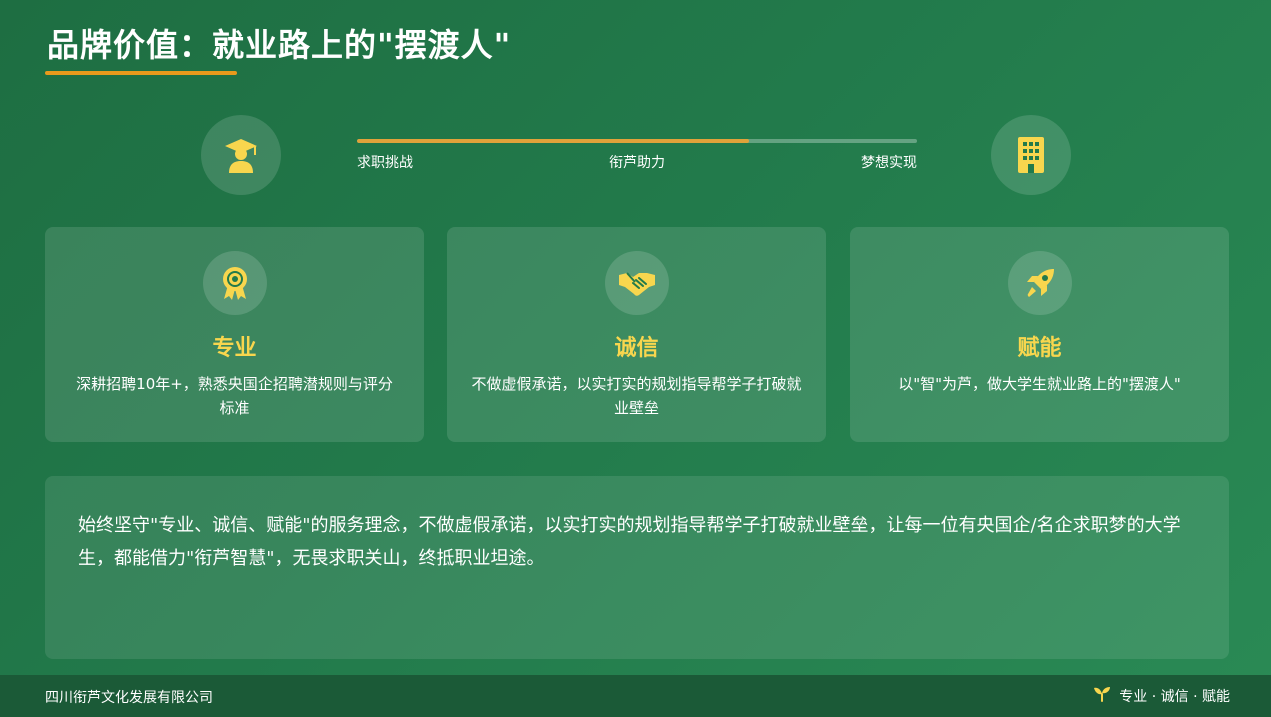 Image resolution: width=1271 pixels, height=717 pixels. Describe the element at coordinates (234, 396) in the screenshot. I see `card-description: 深耕招聘10年+，熟悉央国企招聘潜规则与评分标准` at that location.